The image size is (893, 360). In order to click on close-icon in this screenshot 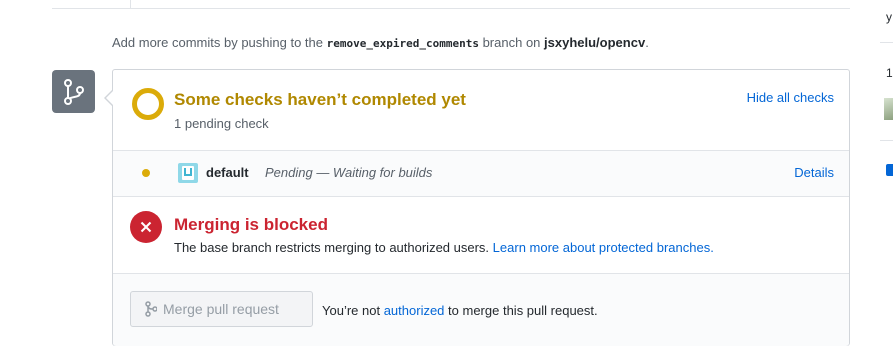, I will do `click(146, 227)`.